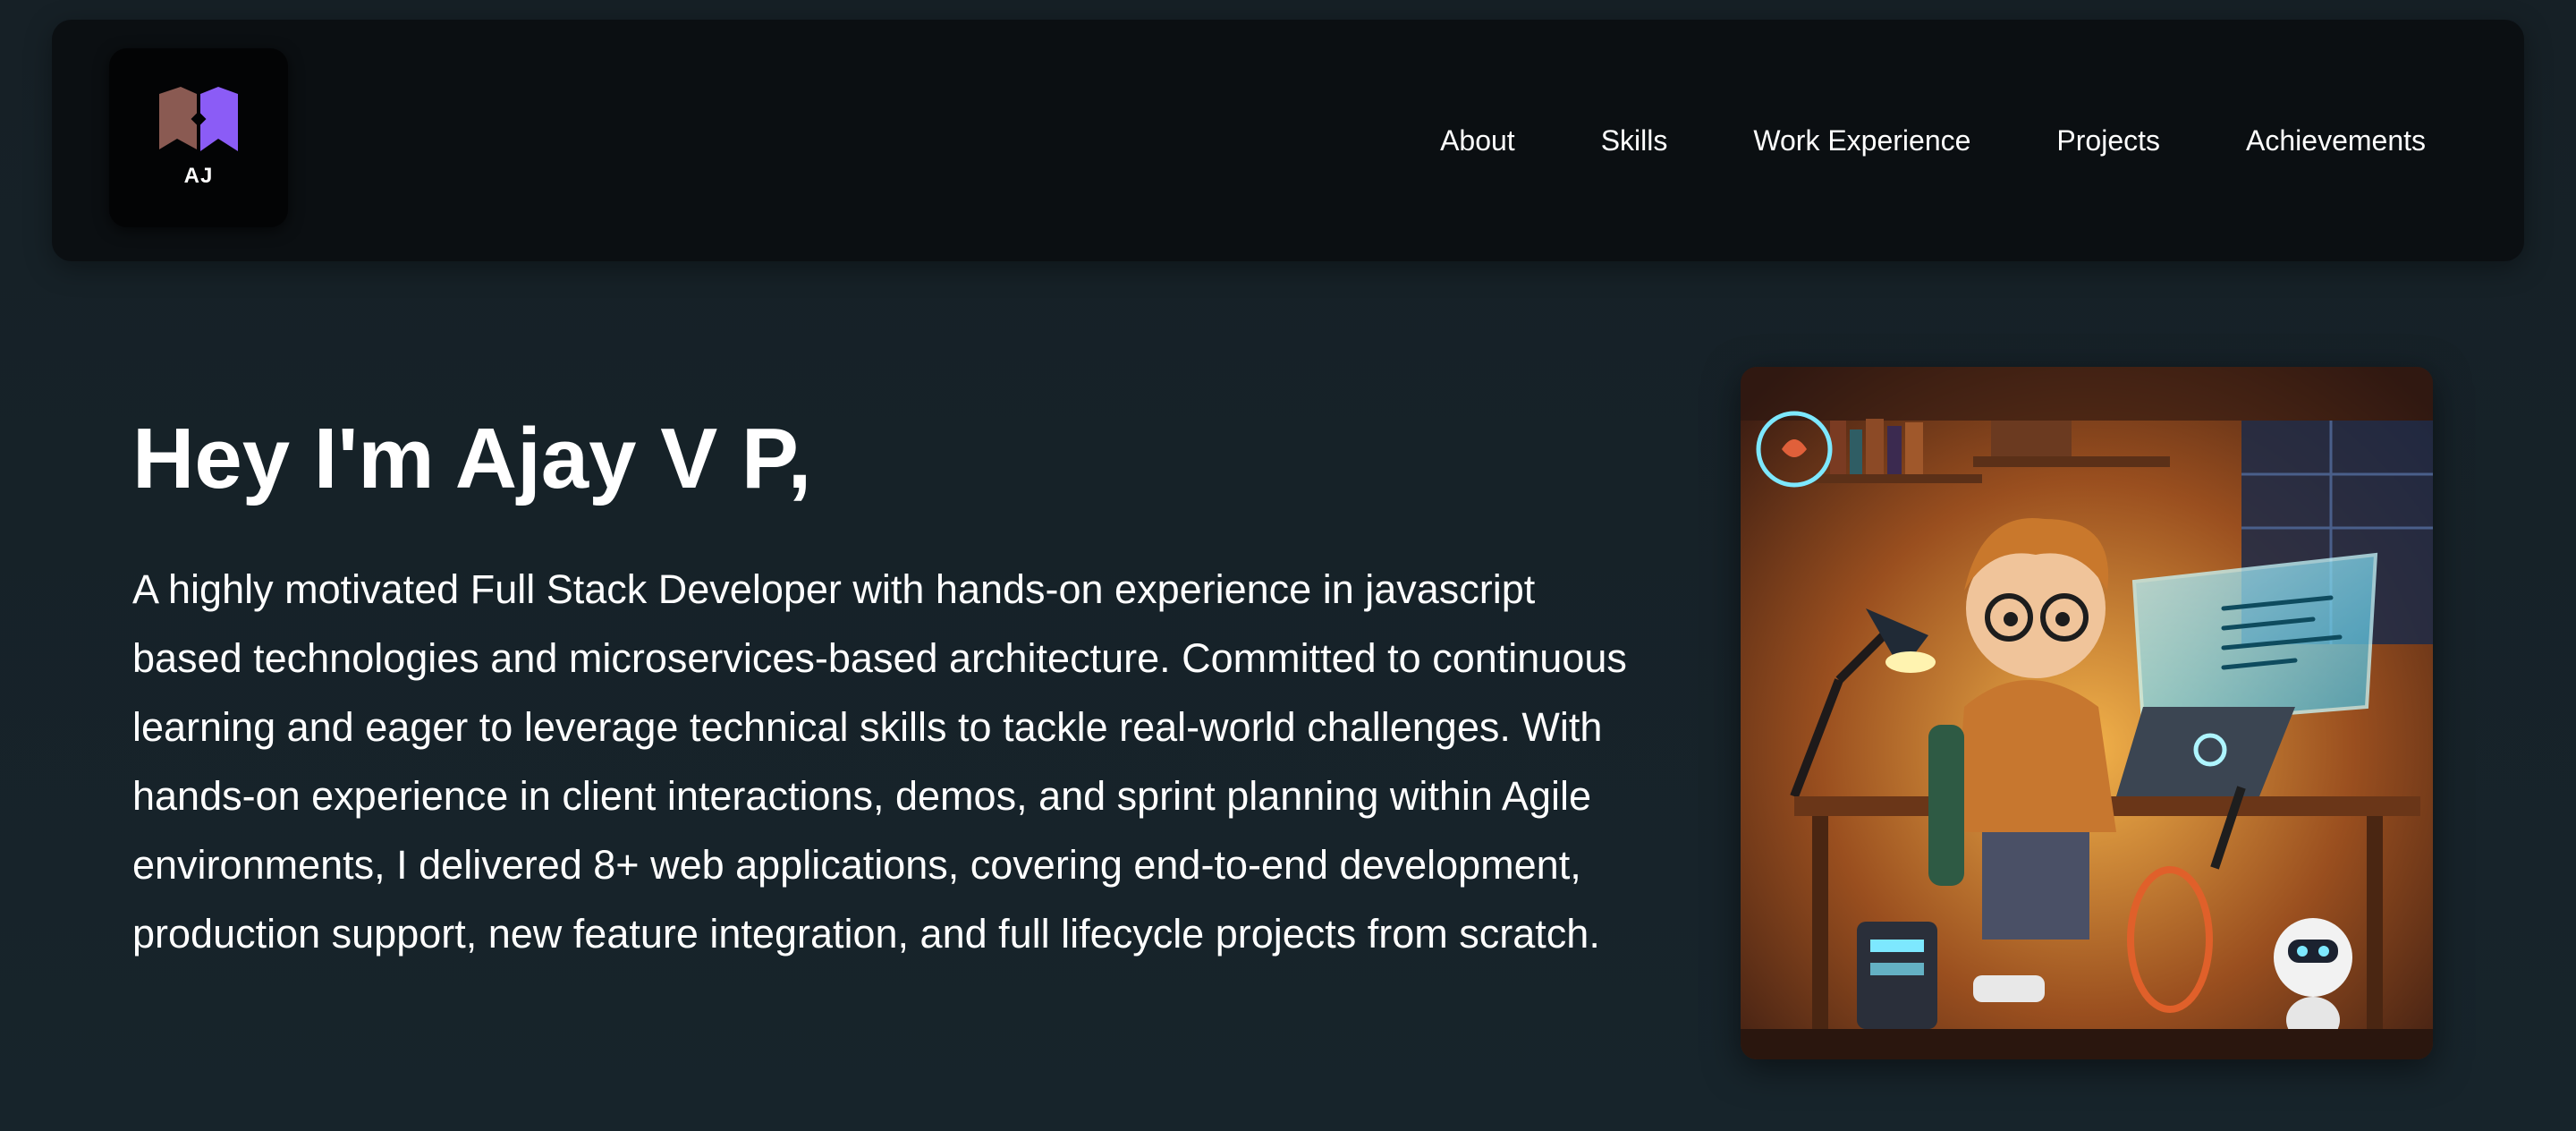 Image resolution: width=2576 pixels, height=1131 pixels. I want to click on nav-link-work-experience: Work Experience, so click(1861, 140).